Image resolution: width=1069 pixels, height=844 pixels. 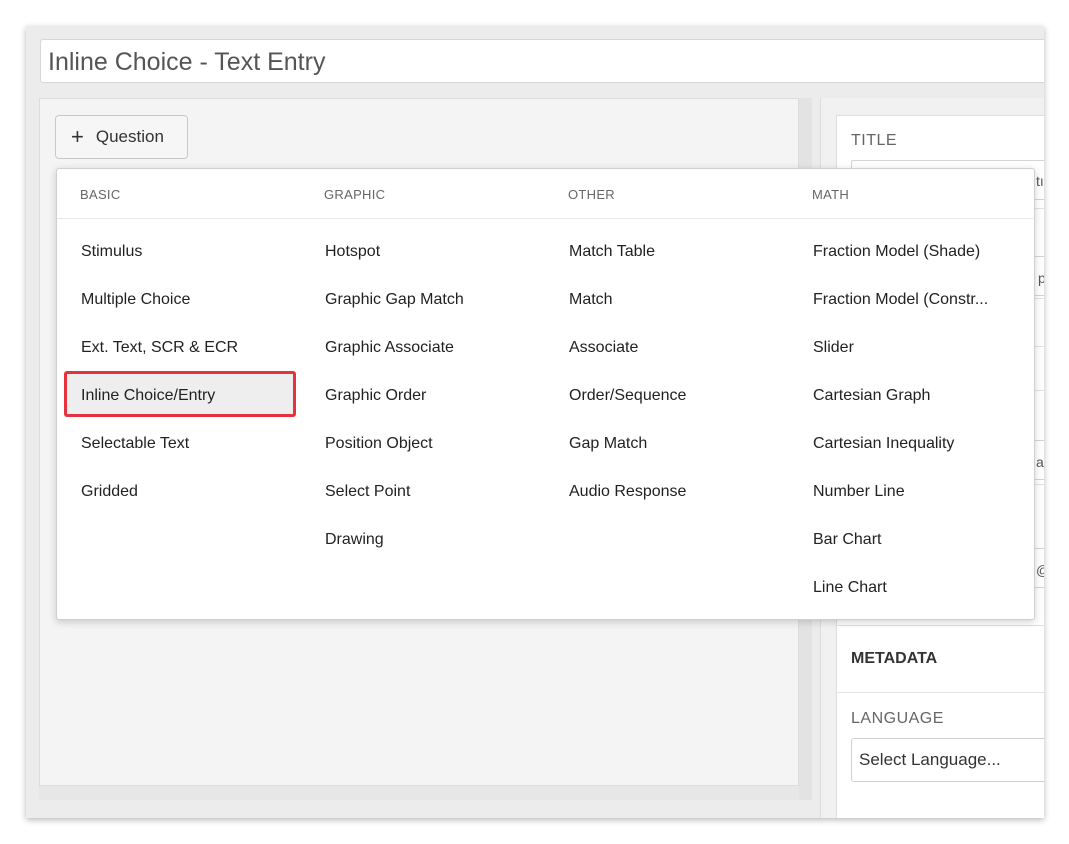 What do you see at coordinates (871, 396) in the screenshot?
I see `menu-item-cartesian-graph: Cartesian Graph` at bounding box center [871, 396].